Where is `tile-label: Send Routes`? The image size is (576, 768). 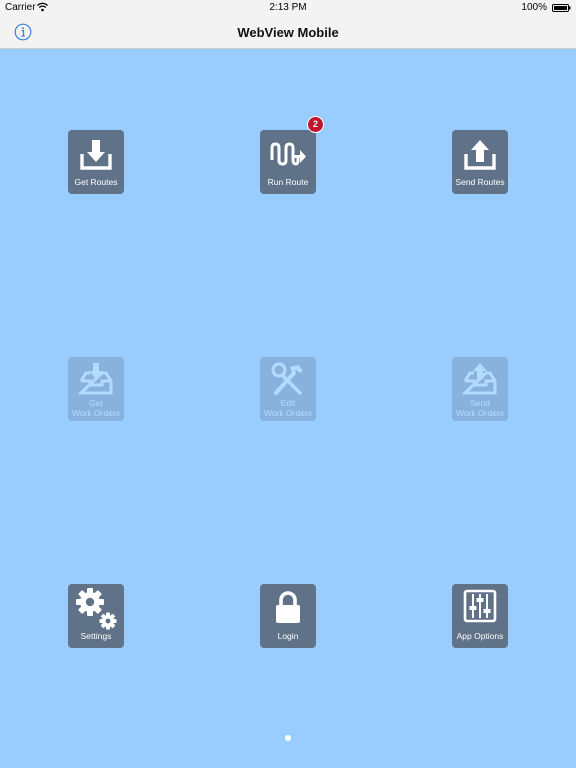
tile-label: Send Routes is located at coordinates (480, 182).